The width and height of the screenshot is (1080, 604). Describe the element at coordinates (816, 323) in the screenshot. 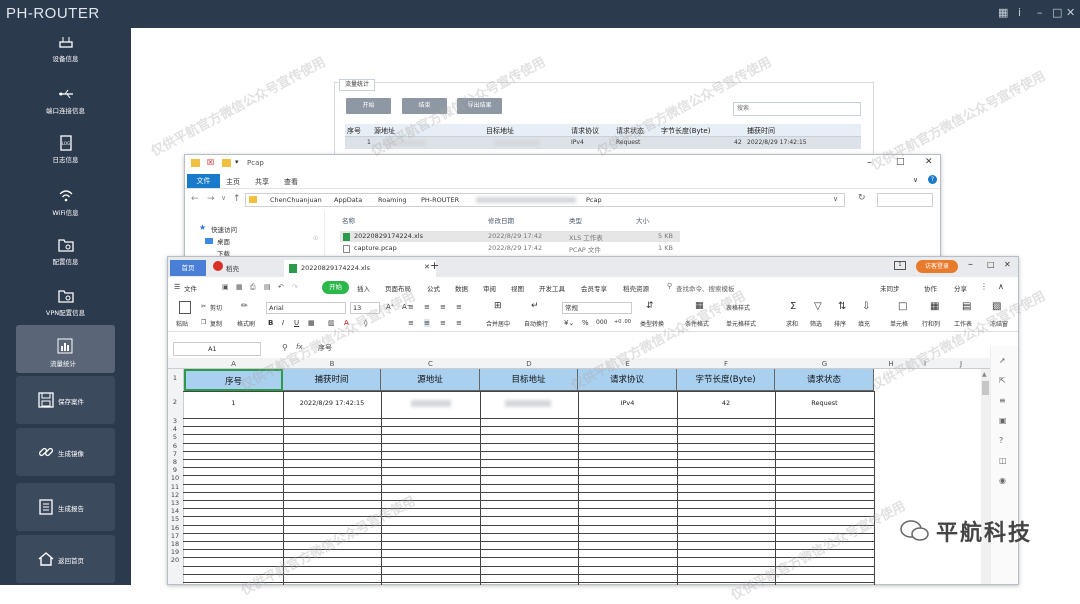

I see `filter-button: 筛选` at that location.